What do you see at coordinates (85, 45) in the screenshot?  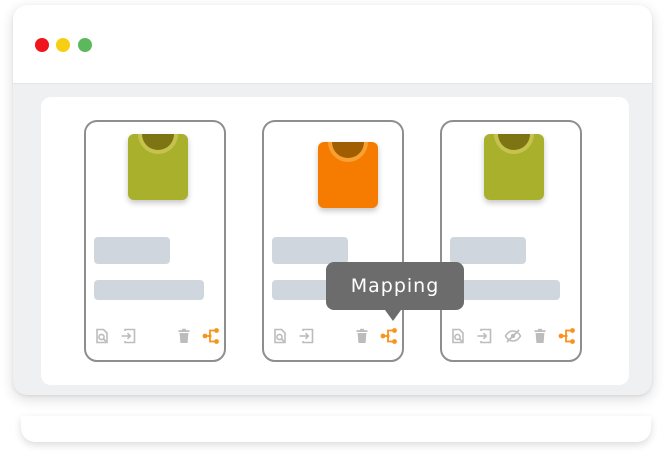 I see `maximize-window-button` at bounding box center [85, 45].